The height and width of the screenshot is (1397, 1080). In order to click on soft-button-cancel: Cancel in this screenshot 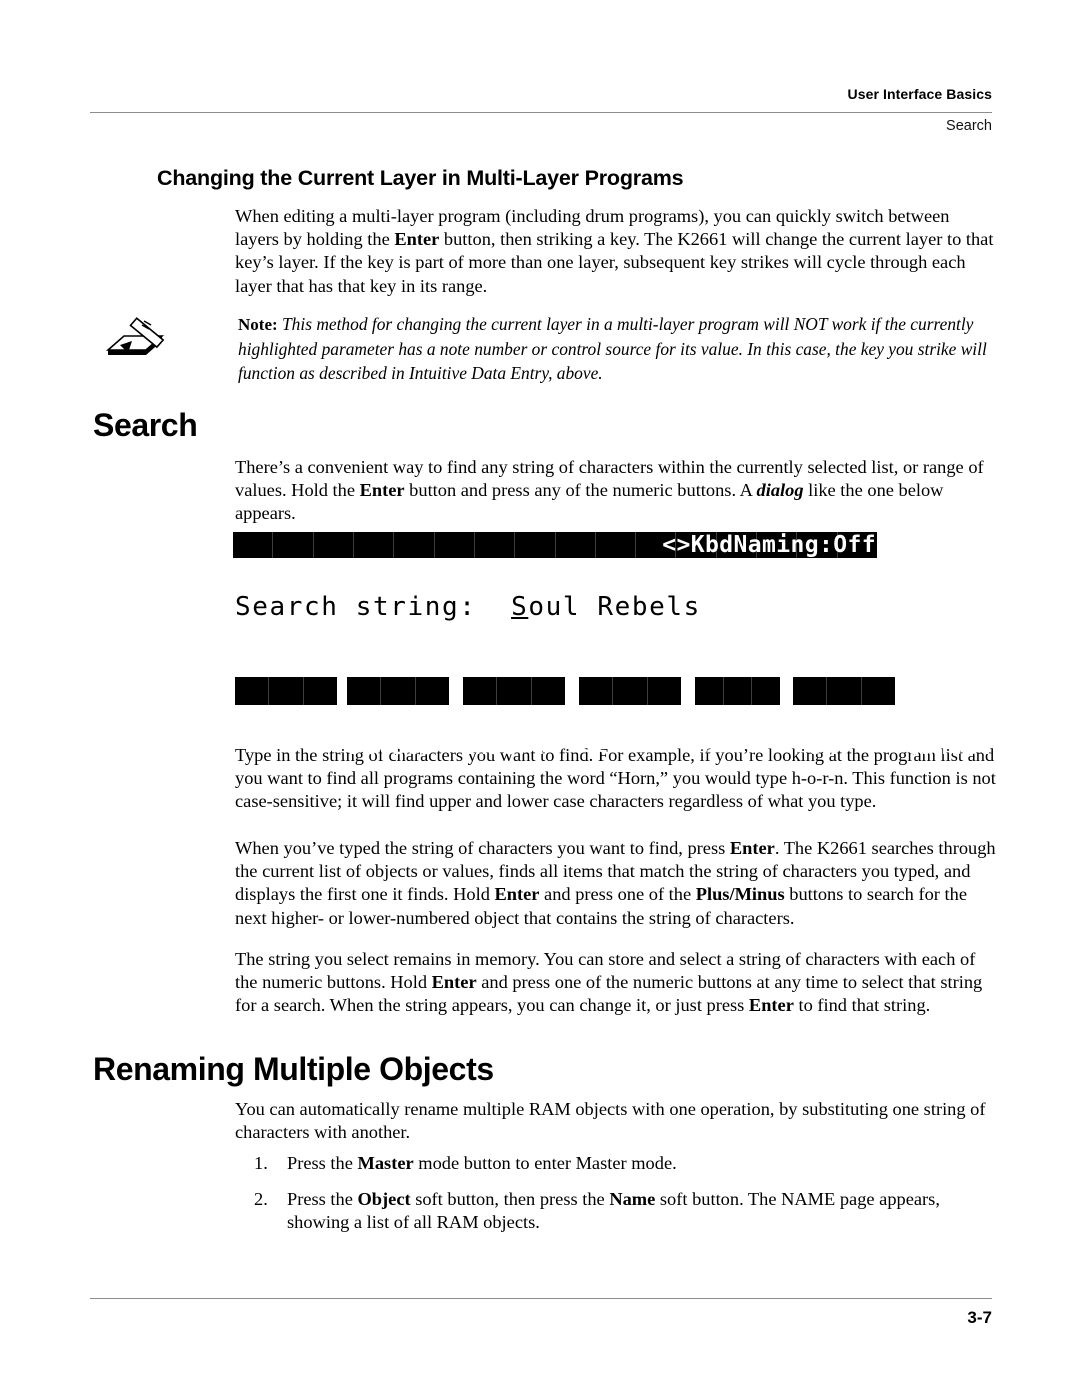, I will do `click(891, 718)`.